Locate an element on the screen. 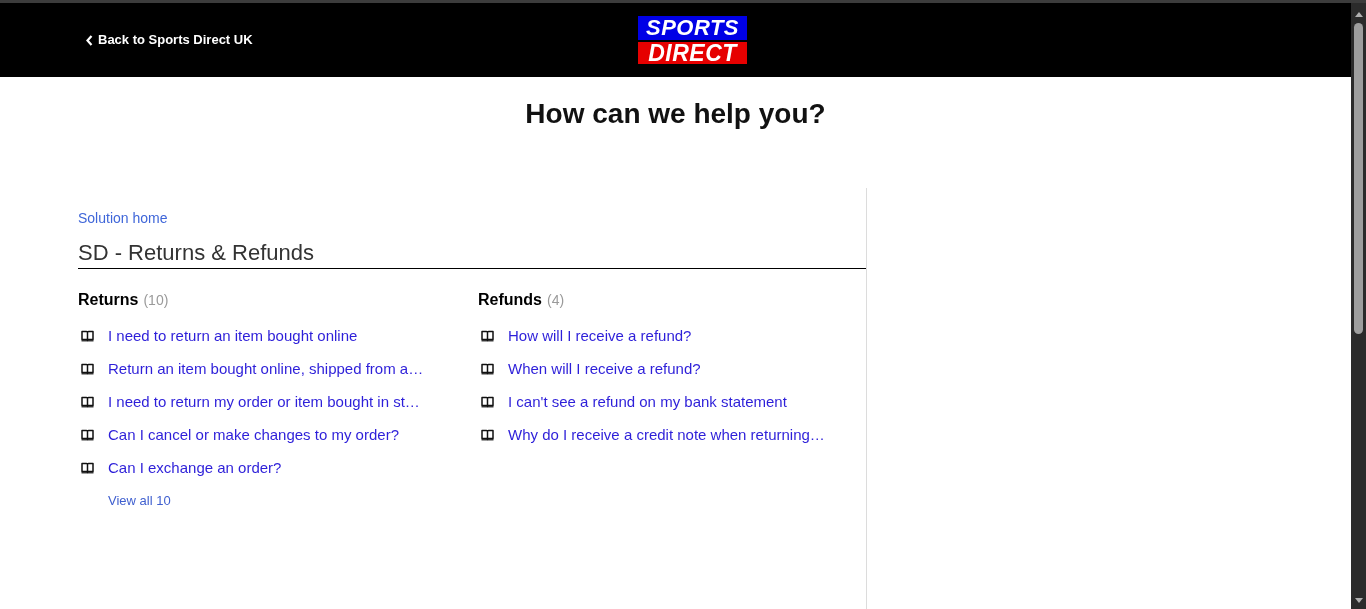 The height and width of the screenshot is (609, 1366). article-link: Can I cancel or make changes to my order? is located at coordinates (253, 435).